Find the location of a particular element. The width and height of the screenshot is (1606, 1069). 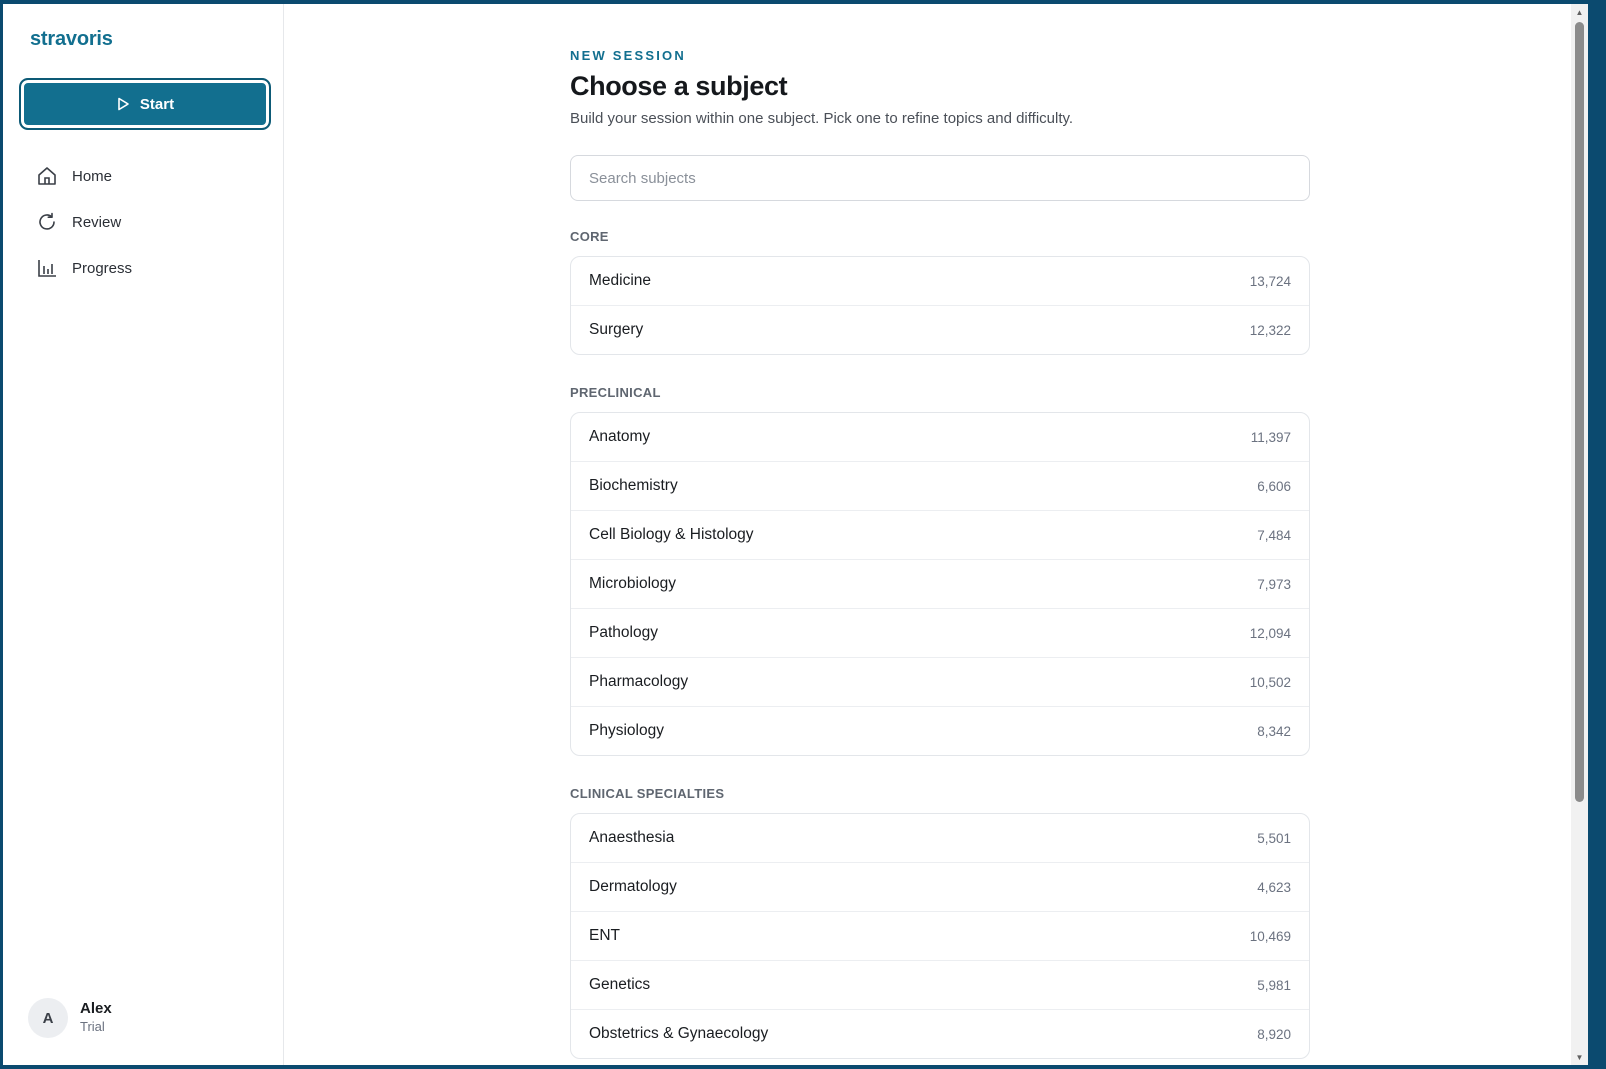

subject-row: Surgery 12,322 is located at coordinates (940, 329).